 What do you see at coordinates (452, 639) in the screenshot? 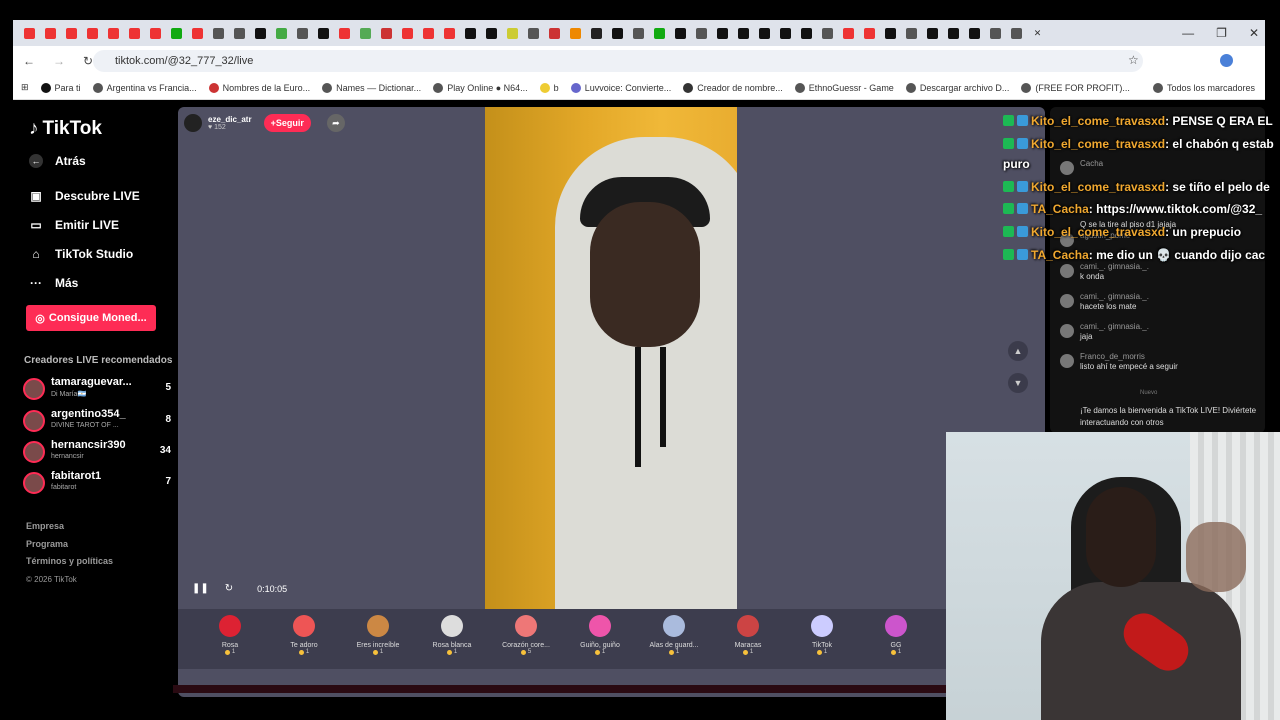
I see `gift-item: Rosa blanca 1` at bounding box center [452, 639].